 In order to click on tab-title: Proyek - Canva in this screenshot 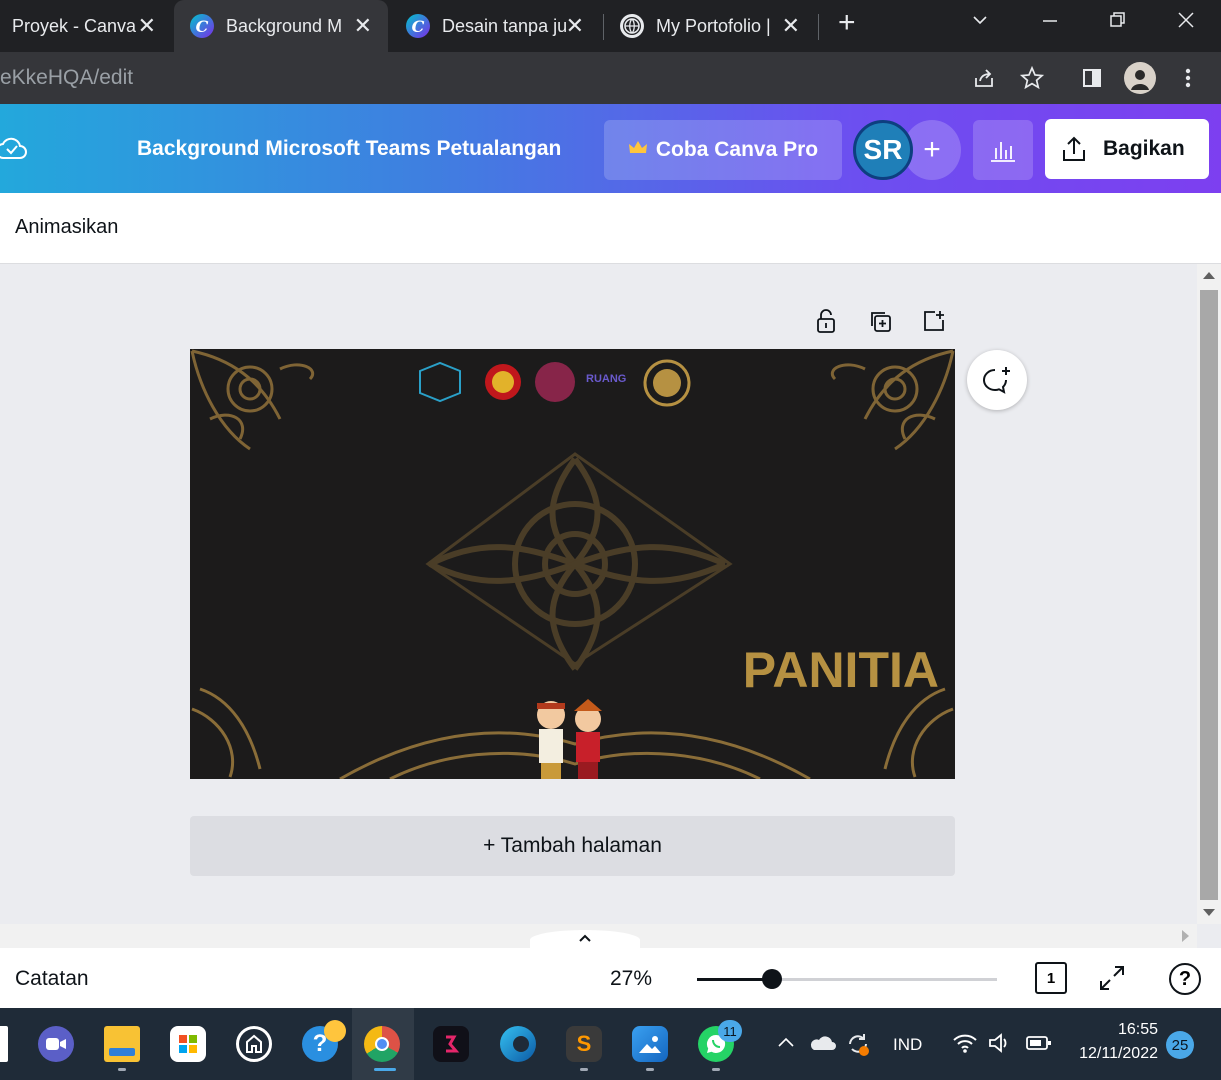, I will do `click(74, 25)`.